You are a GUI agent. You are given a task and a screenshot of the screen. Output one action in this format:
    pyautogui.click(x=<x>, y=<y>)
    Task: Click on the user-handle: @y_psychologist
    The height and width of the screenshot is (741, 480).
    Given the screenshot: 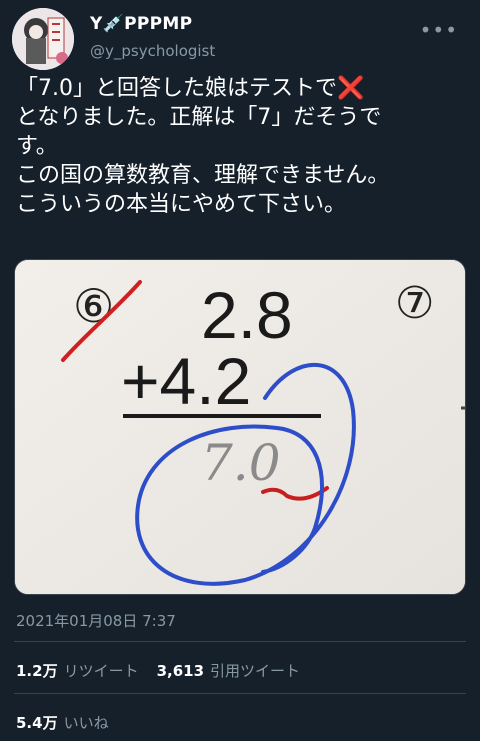 What is the action you would take?
    pyautogui.click(x=152, y=51)
    